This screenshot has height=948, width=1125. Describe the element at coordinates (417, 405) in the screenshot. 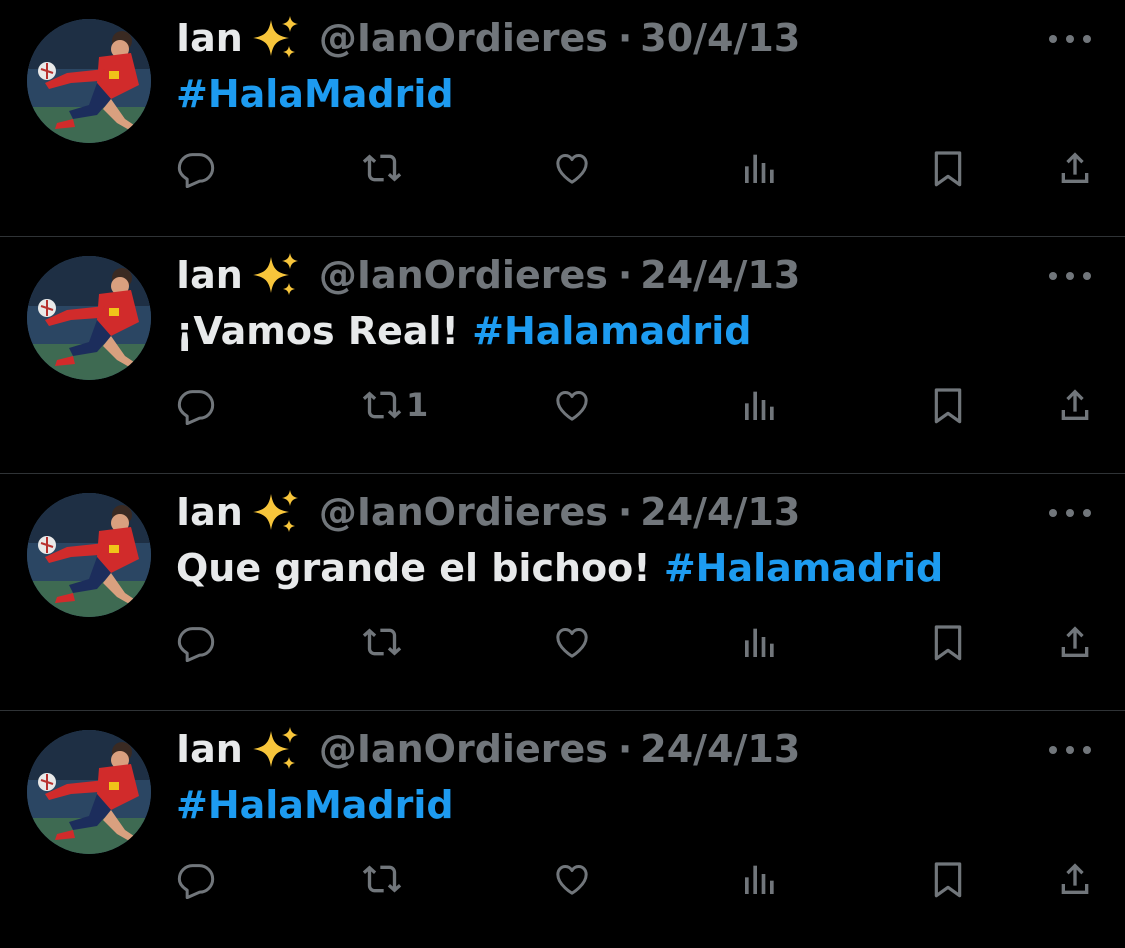

I see `retweet-count: 1` at that location.